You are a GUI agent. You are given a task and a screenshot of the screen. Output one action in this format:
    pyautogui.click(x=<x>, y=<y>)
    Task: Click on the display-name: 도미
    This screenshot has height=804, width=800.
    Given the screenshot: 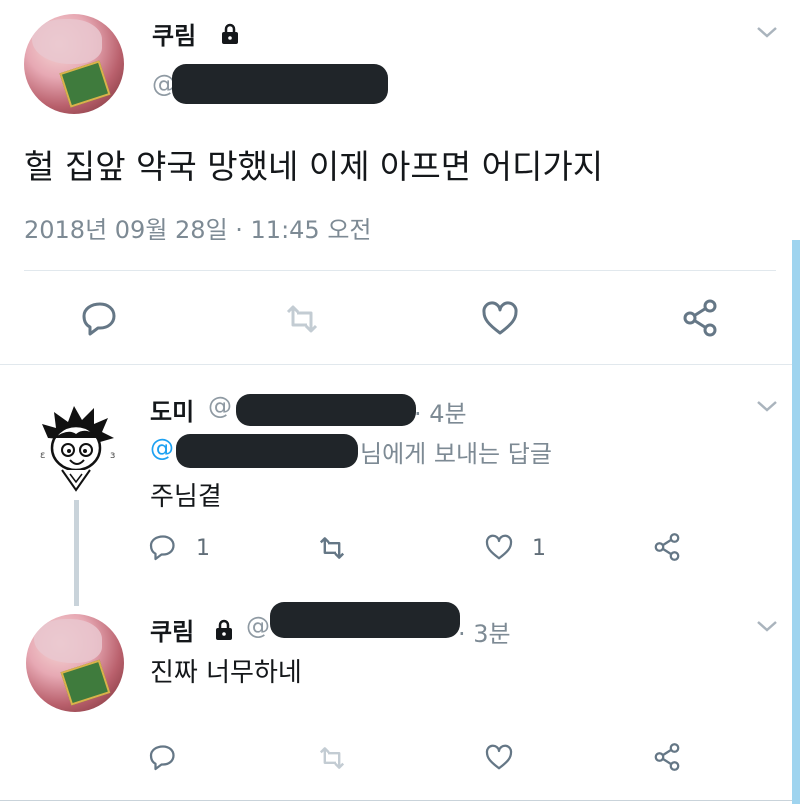 What is the action you would take?
    pyautogui.click(x=172, y=409)
    